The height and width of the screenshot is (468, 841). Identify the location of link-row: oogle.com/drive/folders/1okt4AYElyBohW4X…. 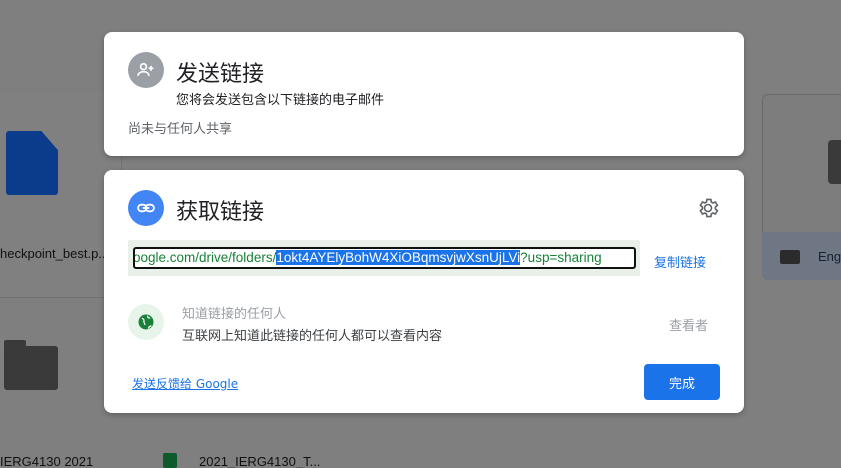
(384, 258).